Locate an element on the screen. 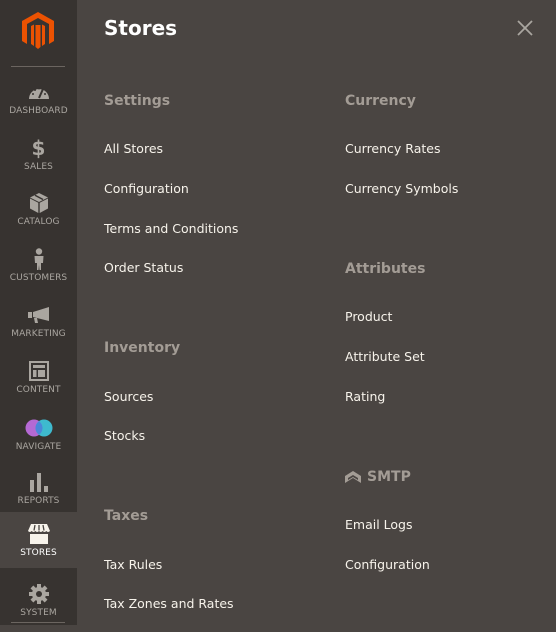 This screenshot has height=632, width=556. nav-sales-label: SALES is located at coordinates (38, 167).